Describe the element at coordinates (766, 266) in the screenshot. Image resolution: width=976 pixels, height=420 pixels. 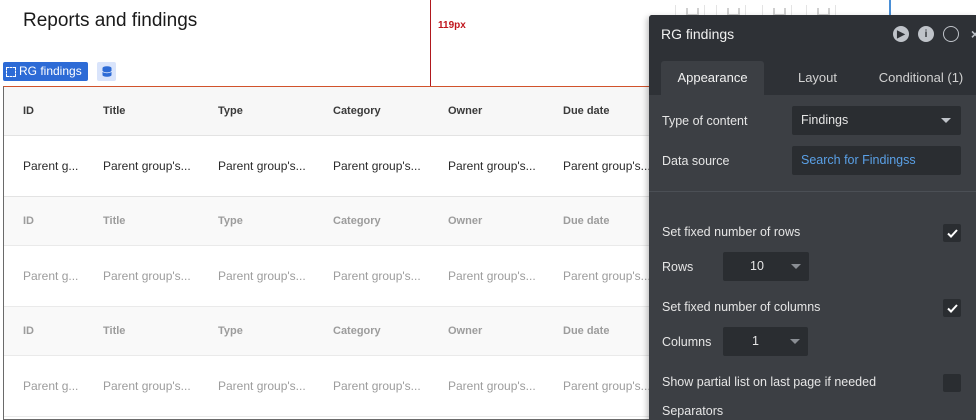
I see `rows-dropdown: 10` at that location.